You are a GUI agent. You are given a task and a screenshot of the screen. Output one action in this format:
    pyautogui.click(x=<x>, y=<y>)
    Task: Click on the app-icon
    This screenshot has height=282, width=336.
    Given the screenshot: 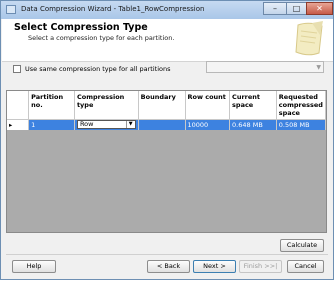 What is the action you would take?
    pyautogui.click(x=11, y=9)
    